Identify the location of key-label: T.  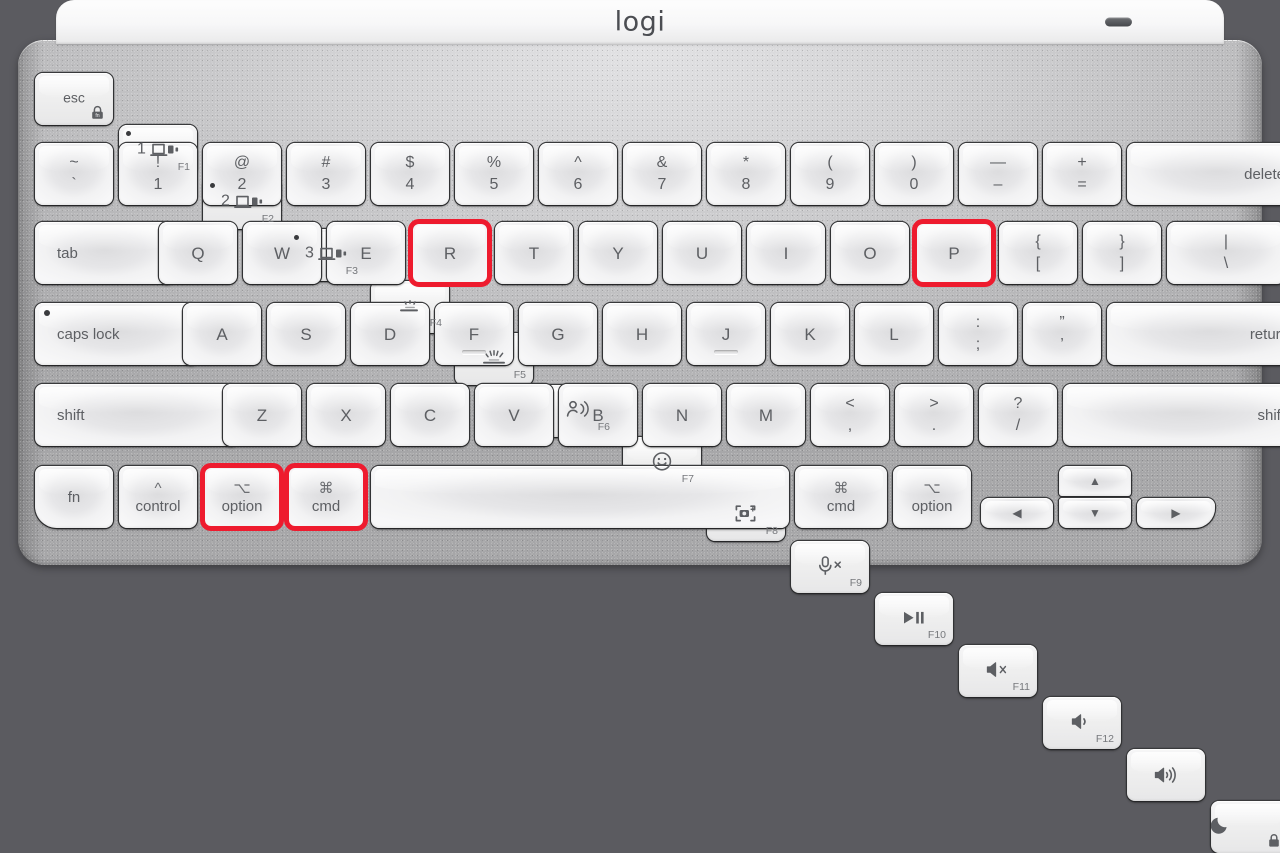
(534, 253).